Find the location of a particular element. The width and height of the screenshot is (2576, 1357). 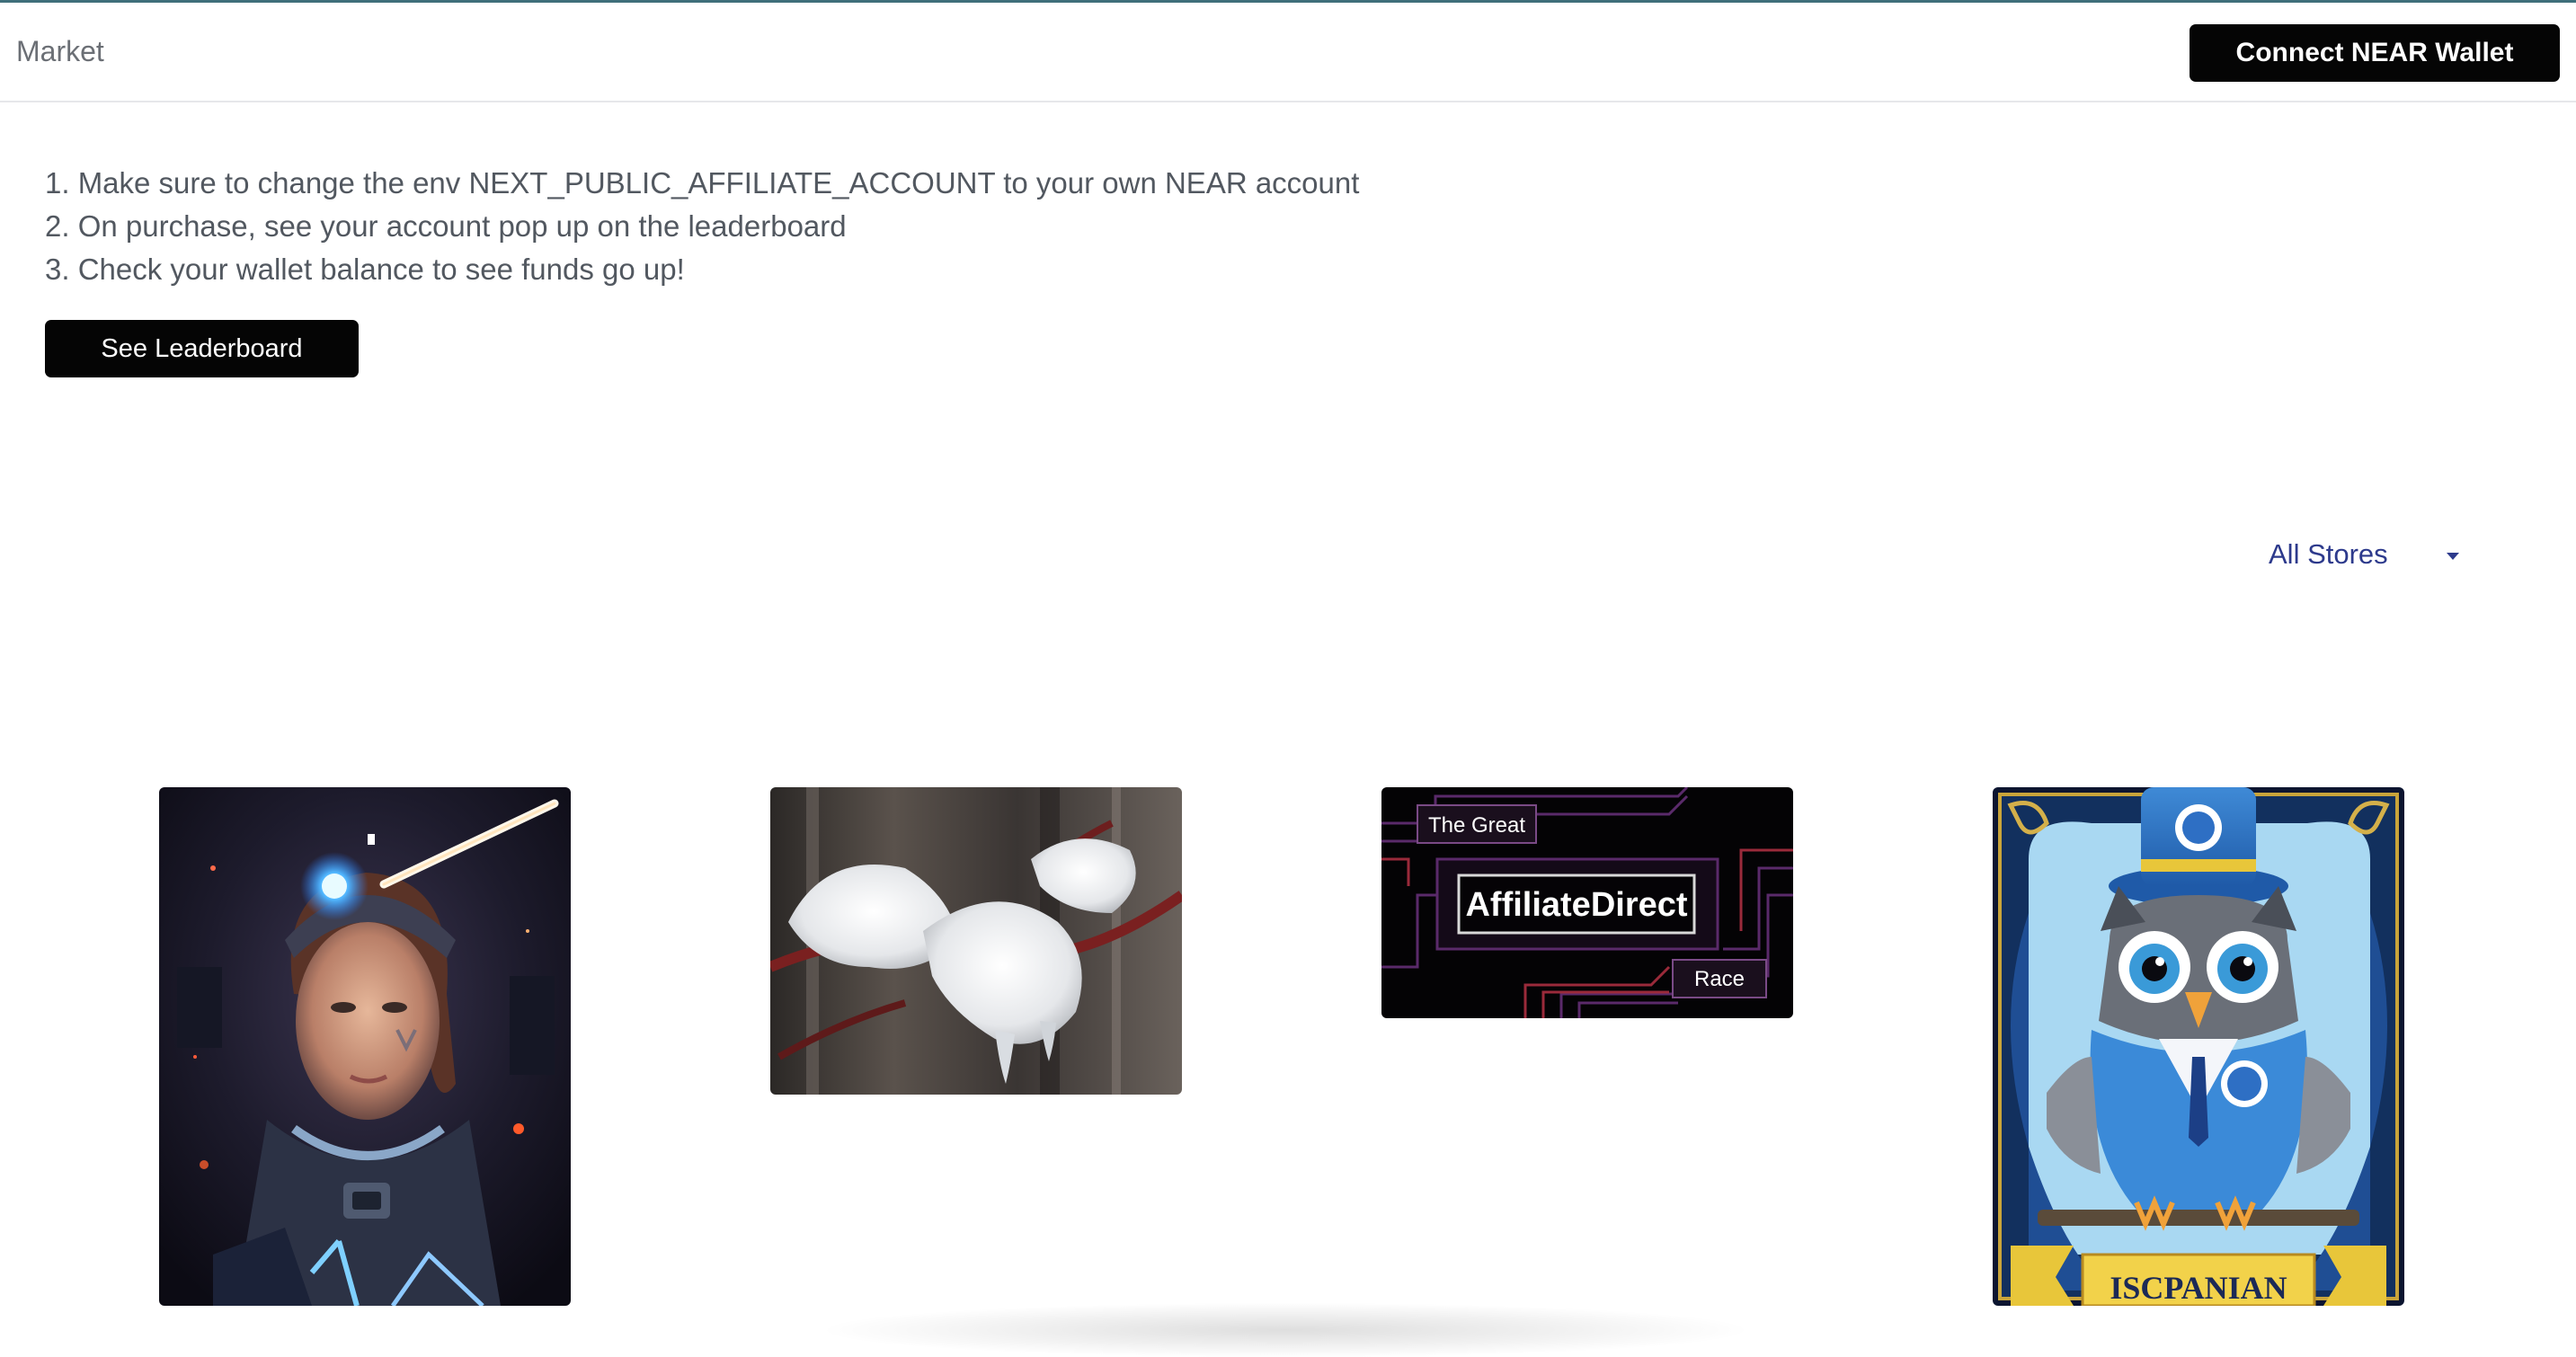

cyborg-woman-image is located at coordinates (365, 1046).